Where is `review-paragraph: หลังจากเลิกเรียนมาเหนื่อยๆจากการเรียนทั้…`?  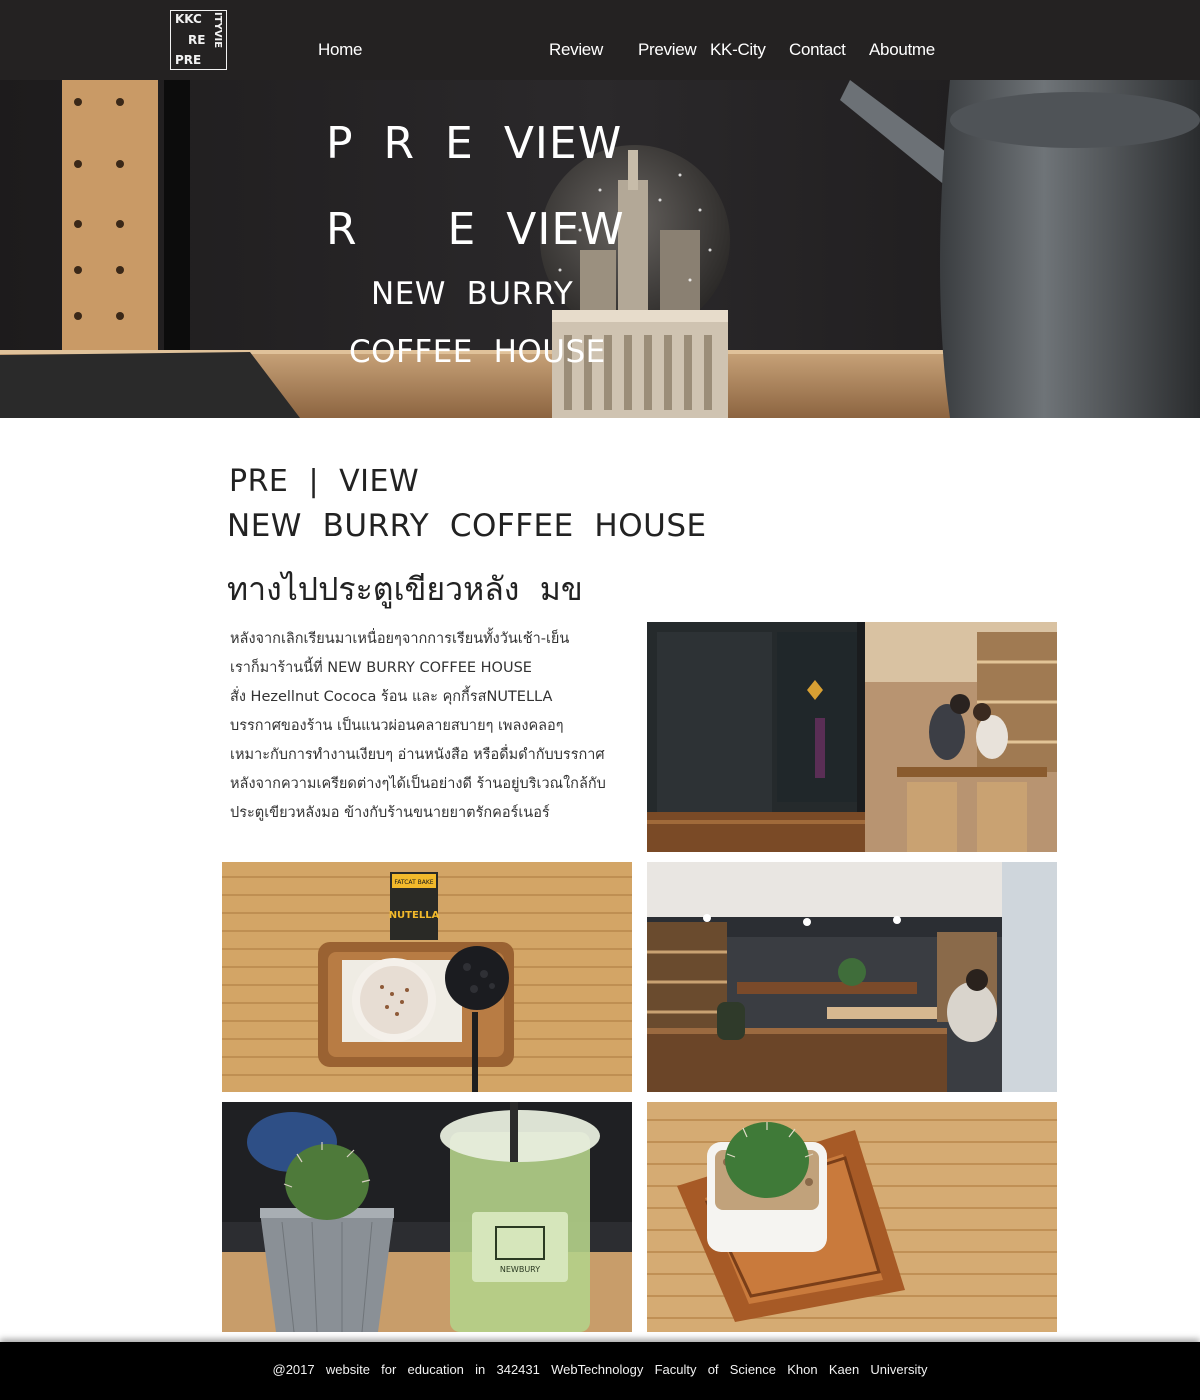
review-paragraph: หลังจากเลิกเรียนมาเหนื่อยๆจากการเรียนทั้… is located at coordinates (430, 729).